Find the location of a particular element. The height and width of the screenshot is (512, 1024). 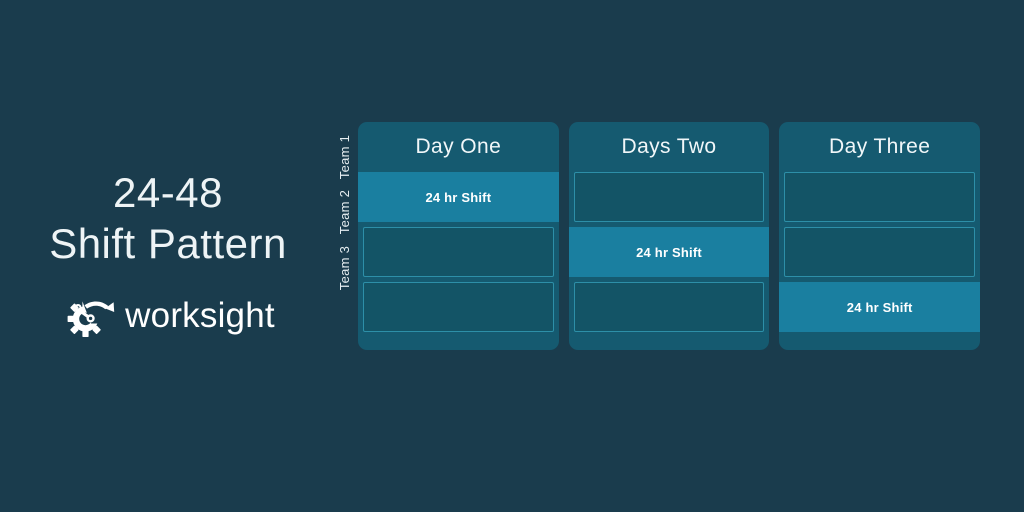

shift-cell-team3-day1 is located at coordinates (458, 307).